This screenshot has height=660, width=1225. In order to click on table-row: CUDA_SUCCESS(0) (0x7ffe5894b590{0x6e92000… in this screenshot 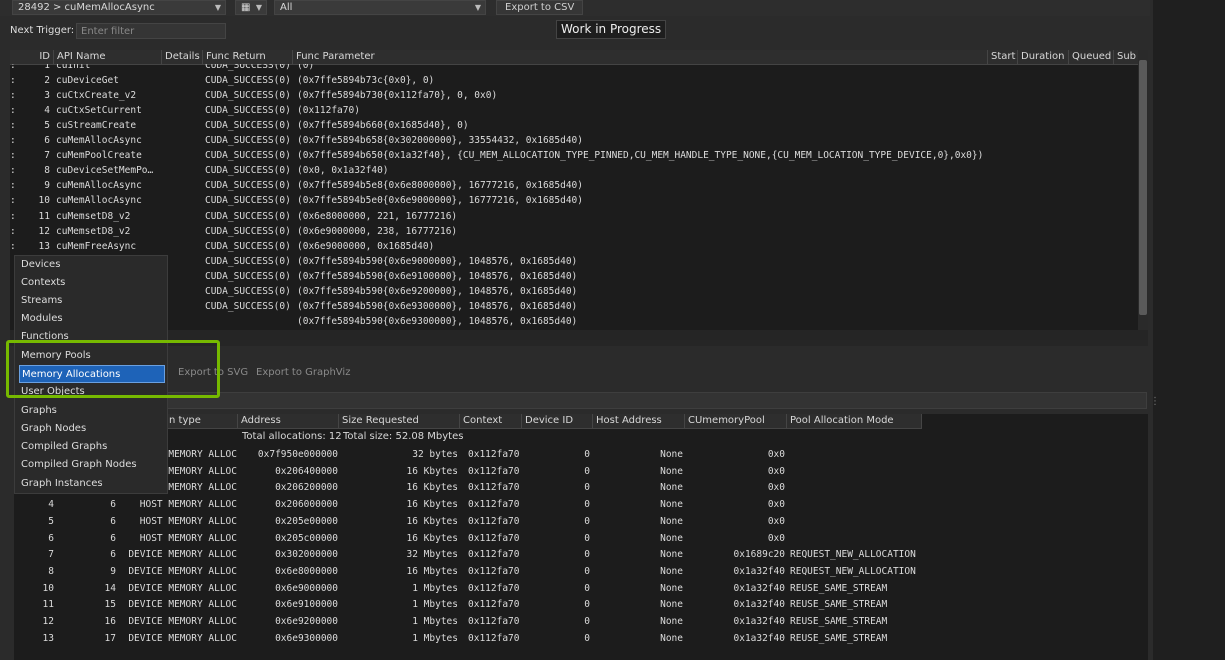, I will do `click(574, 291)`.